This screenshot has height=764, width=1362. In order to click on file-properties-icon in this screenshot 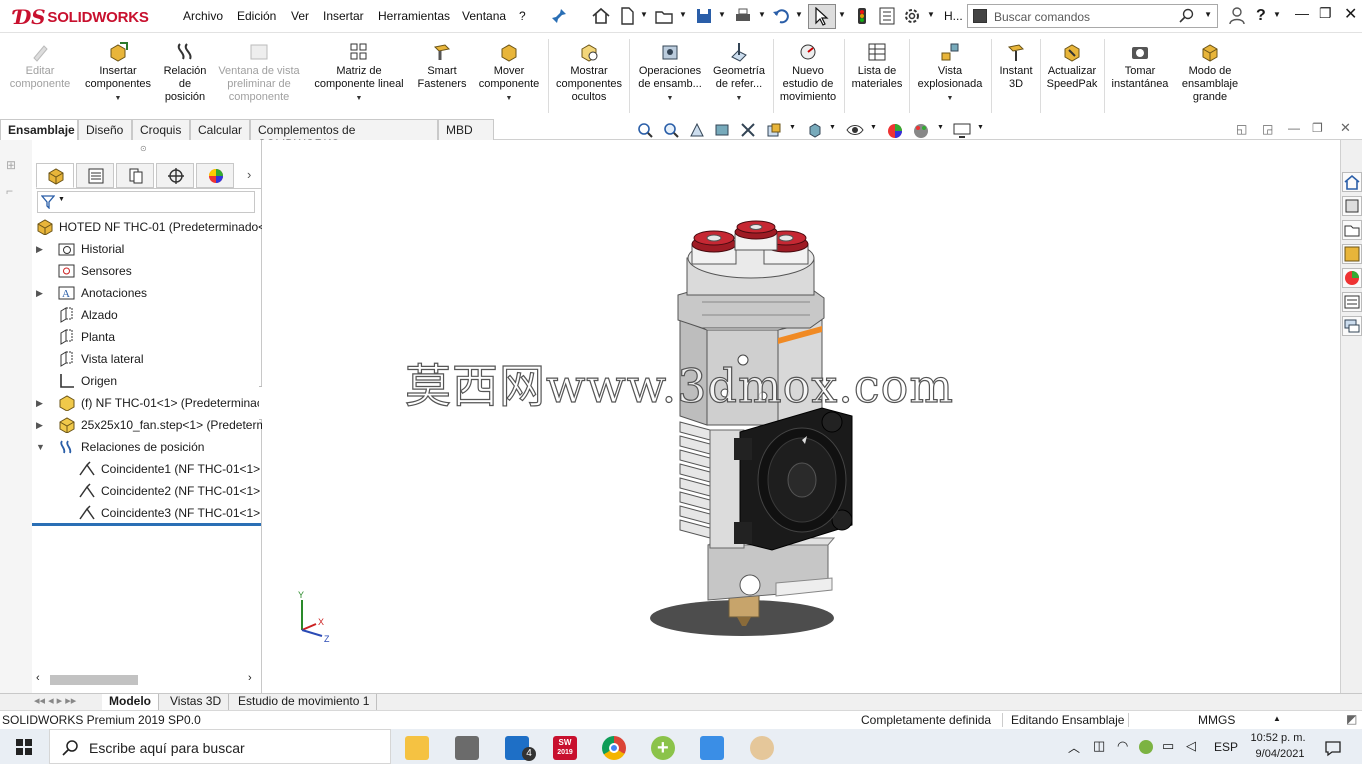, I will do `click(887, 16)`.